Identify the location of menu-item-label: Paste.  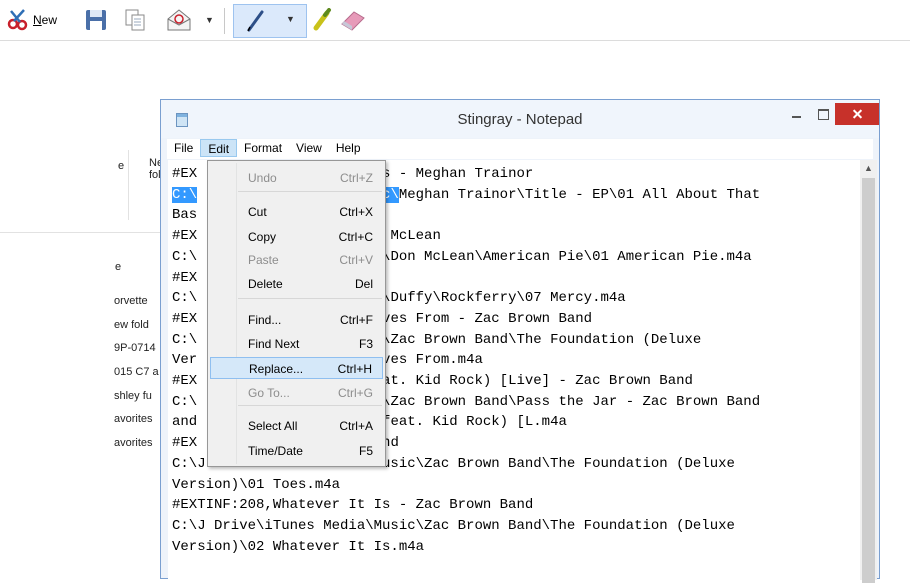
(263, 260).